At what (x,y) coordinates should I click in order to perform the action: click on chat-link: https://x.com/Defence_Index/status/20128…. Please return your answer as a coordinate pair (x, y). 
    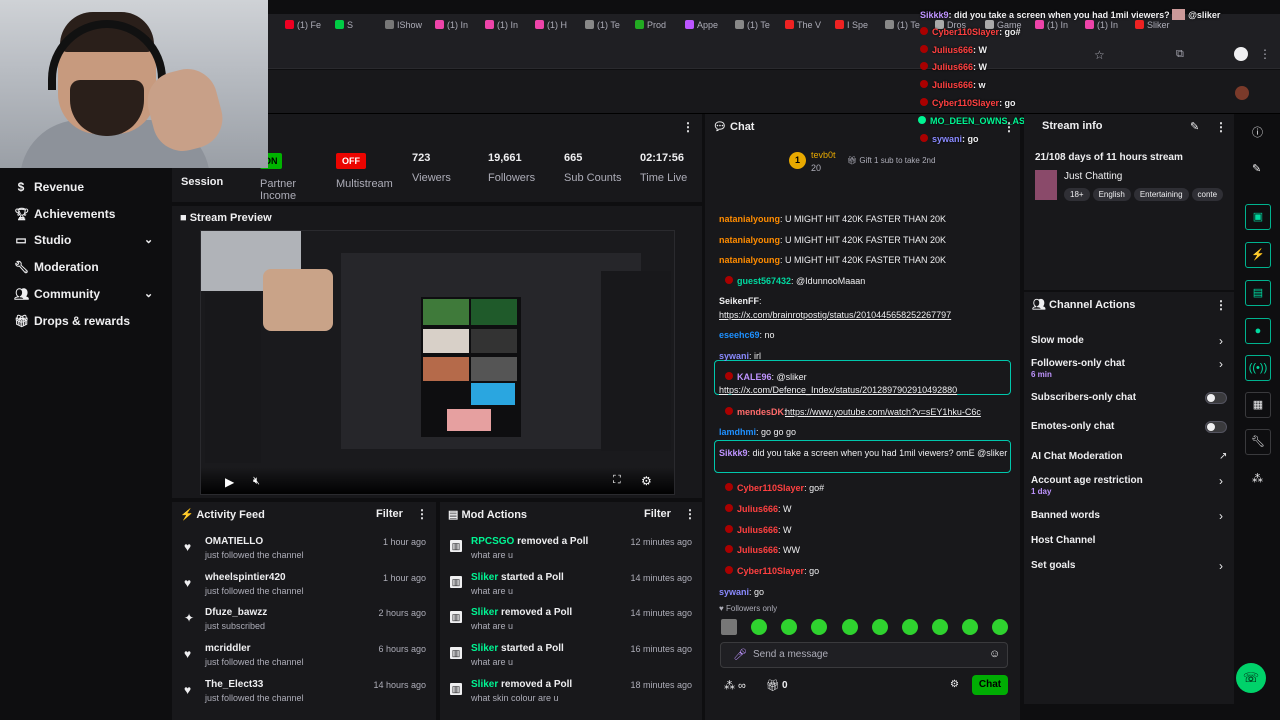
    Looking at the image, I should click on (838, 390).